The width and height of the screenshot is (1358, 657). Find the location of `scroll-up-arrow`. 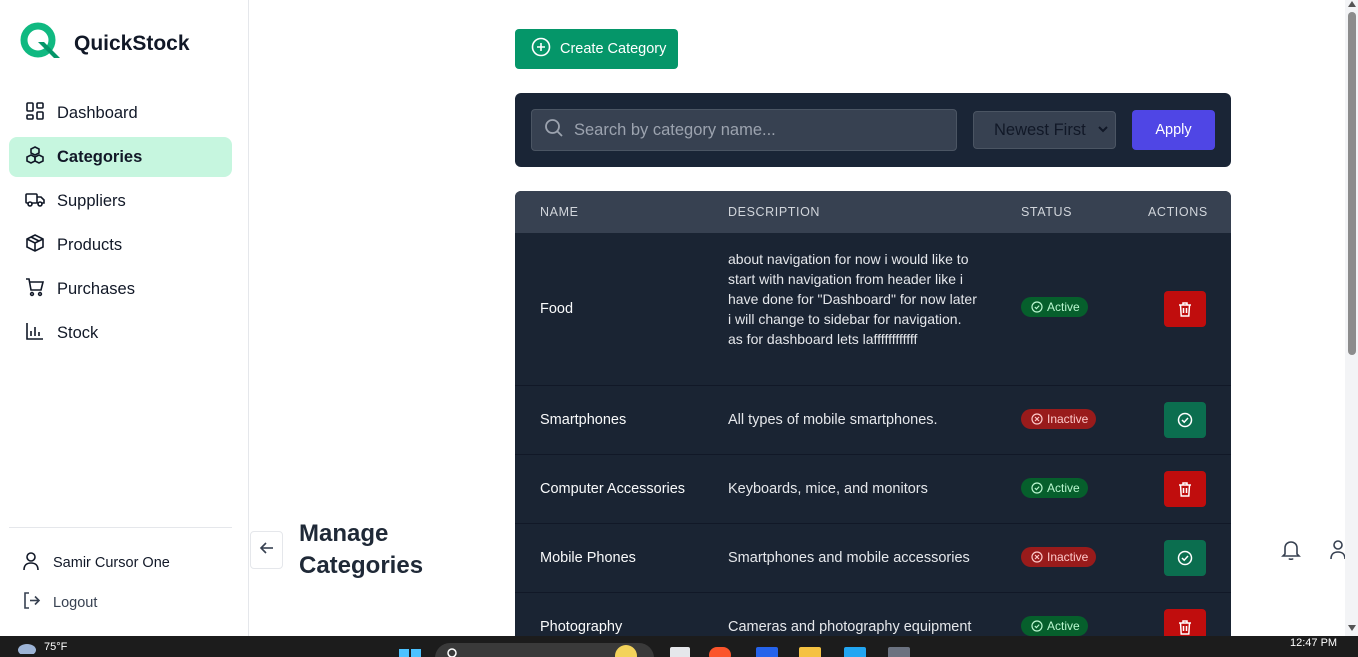

scroll-up-arrow is located at coordinates (1352, 4).